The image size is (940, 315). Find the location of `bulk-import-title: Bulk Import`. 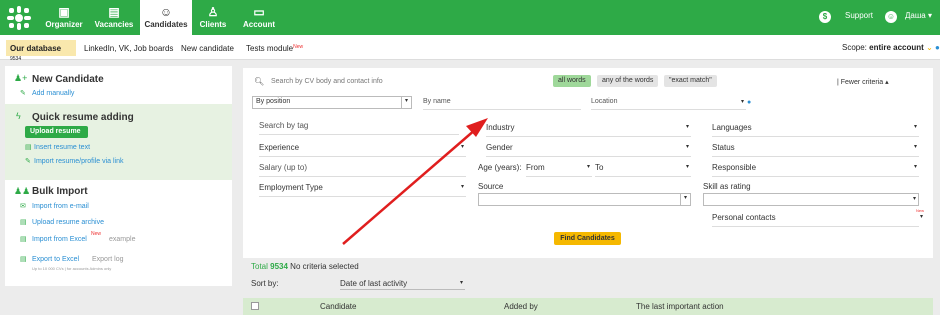

bulk-import-title: Bulk Import is located at coordinates (60, 191).